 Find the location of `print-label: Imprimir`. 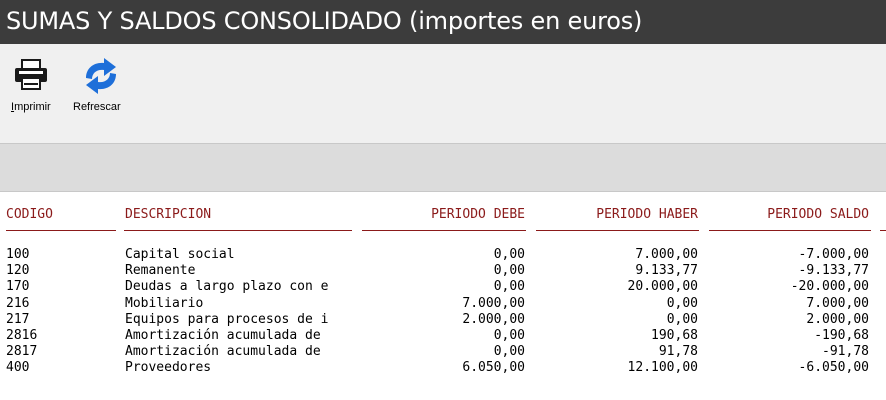

print-label: Imprimir is located at coordinates (31, 107).